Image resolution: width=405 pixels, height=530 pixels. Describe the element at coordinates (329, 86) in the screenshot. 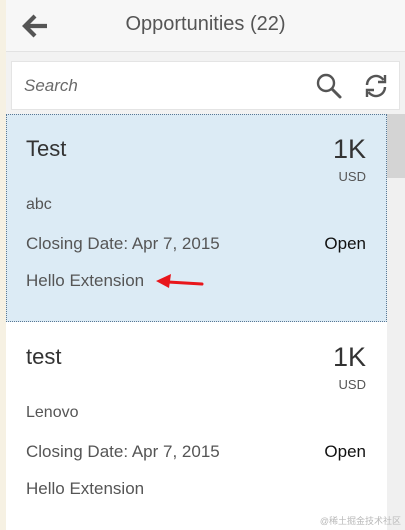

I see `search-icon` at that location.